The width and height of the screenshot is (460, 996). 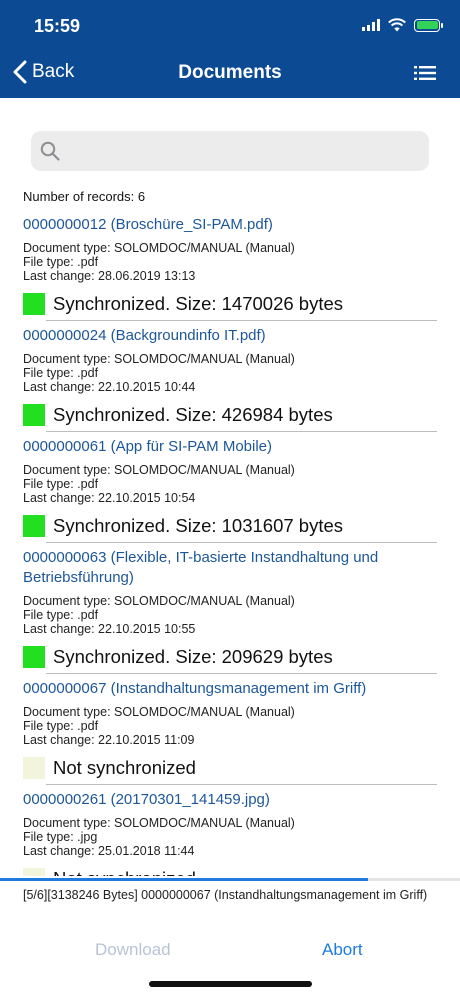 What do you see at coordinates (230, 72) in the screenshot?
I see `page-title: Documents` at bounding box center [230, 72].